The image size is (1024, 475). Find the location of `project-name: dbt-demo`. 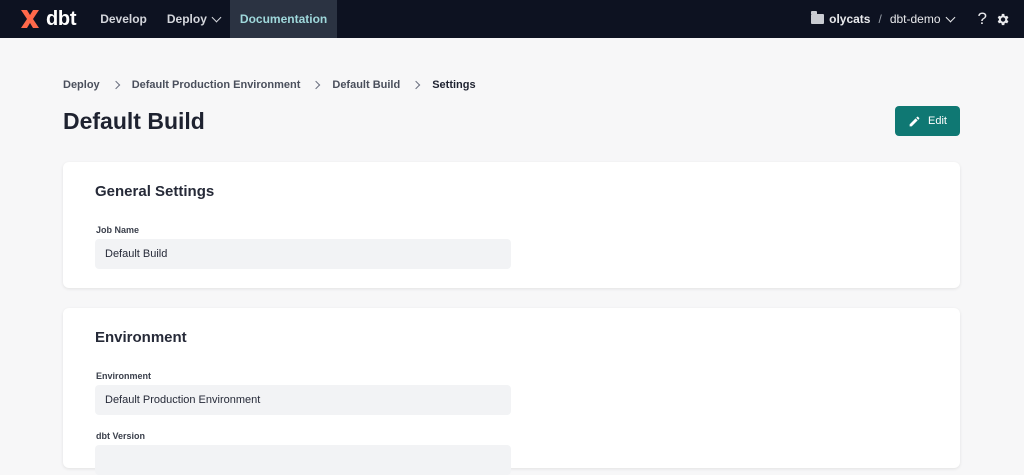

project-name: dbt-demo is located at coordinates (915, 19).